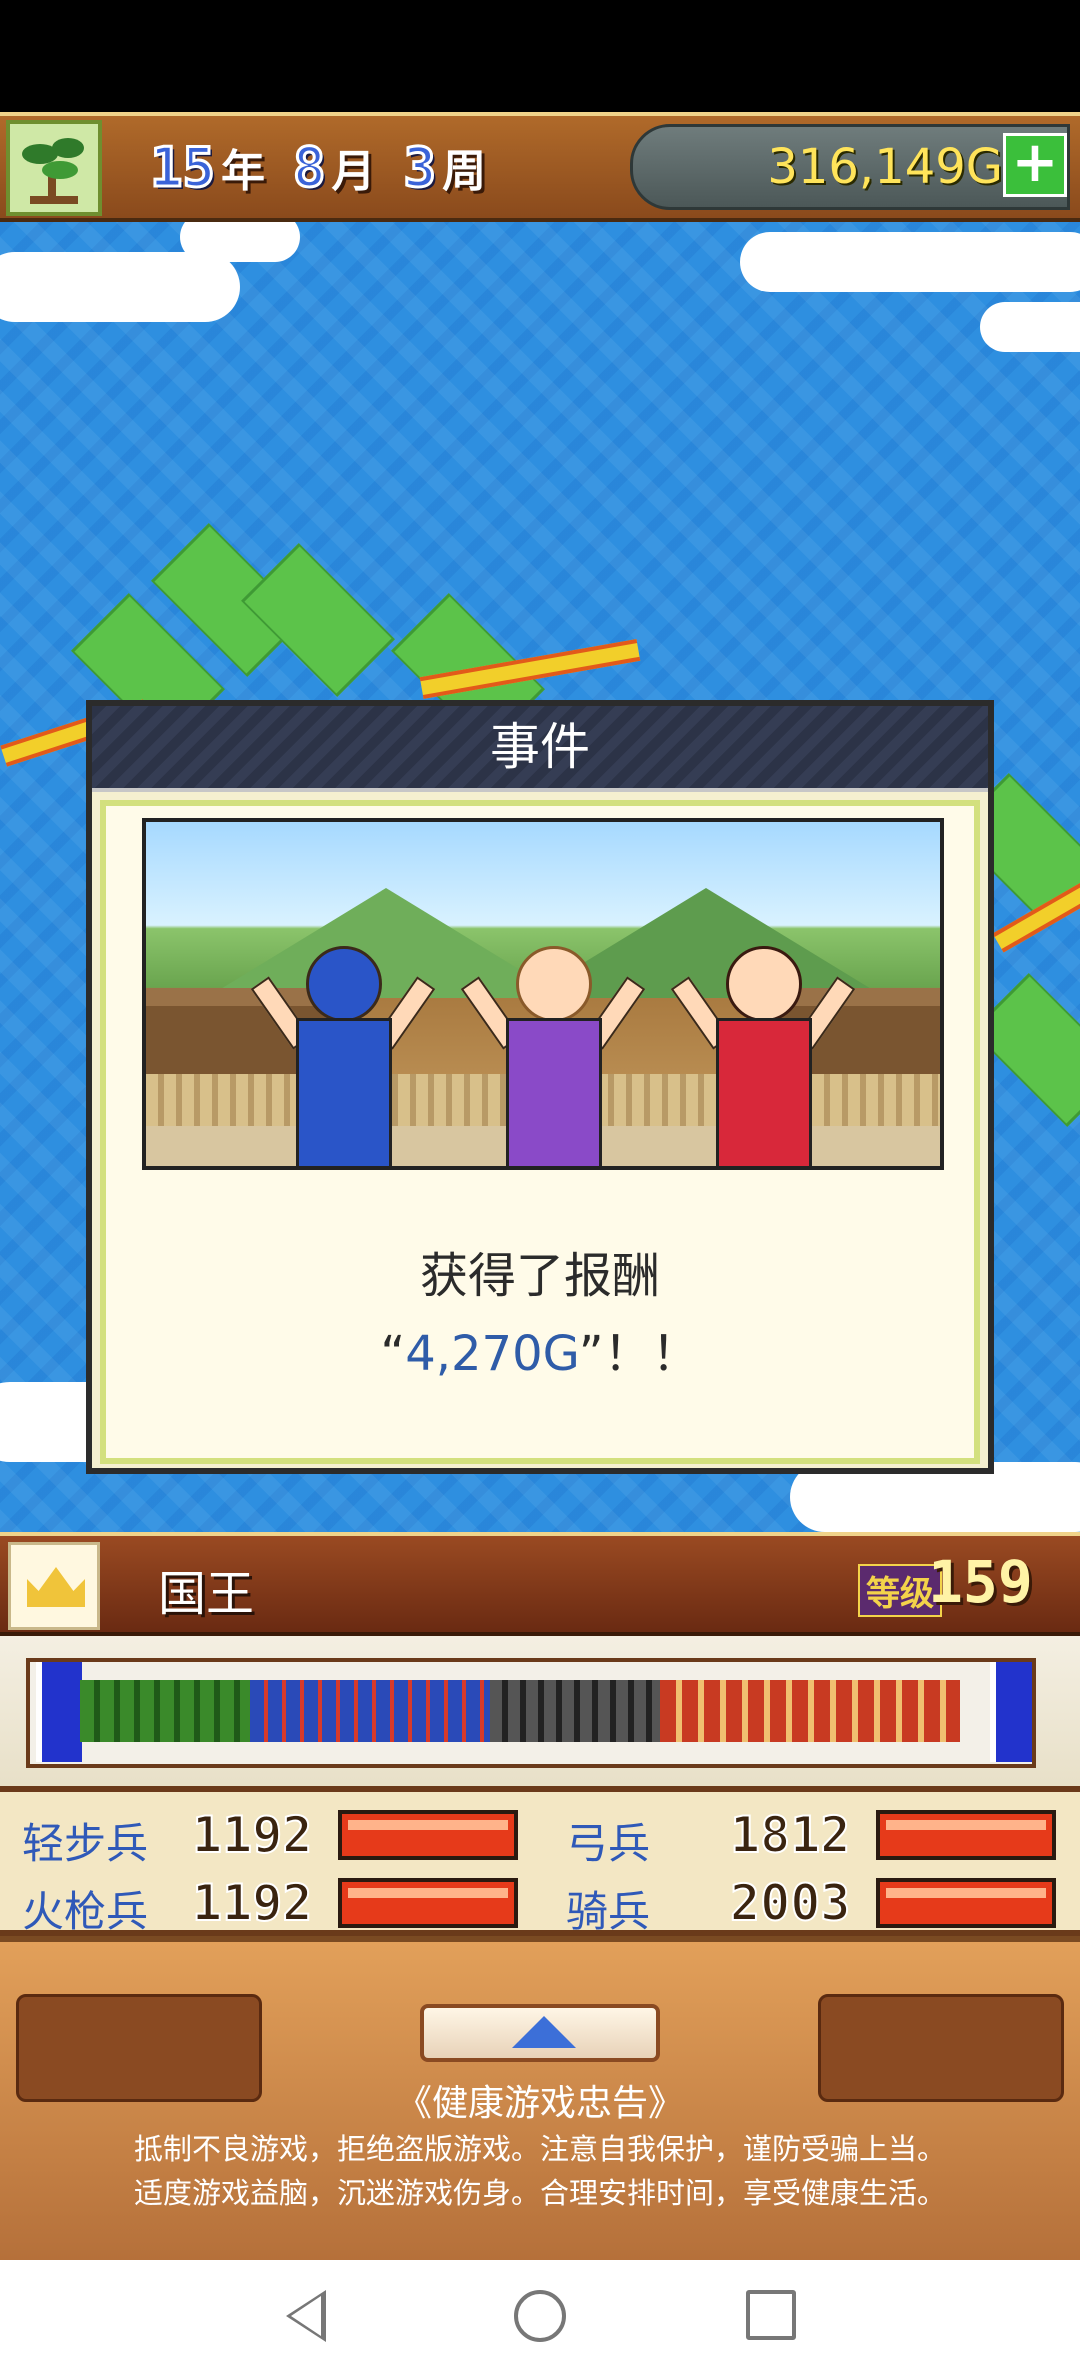 The image size is (1080, 2376). I want to click on home-icon, so click(540, 2316).